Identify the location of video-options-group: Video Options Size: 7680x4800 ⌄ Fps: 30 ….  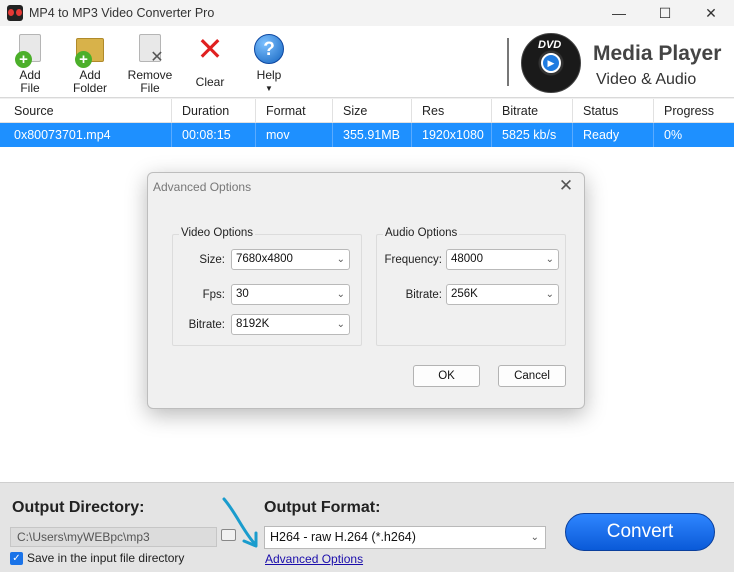
(267, 286).